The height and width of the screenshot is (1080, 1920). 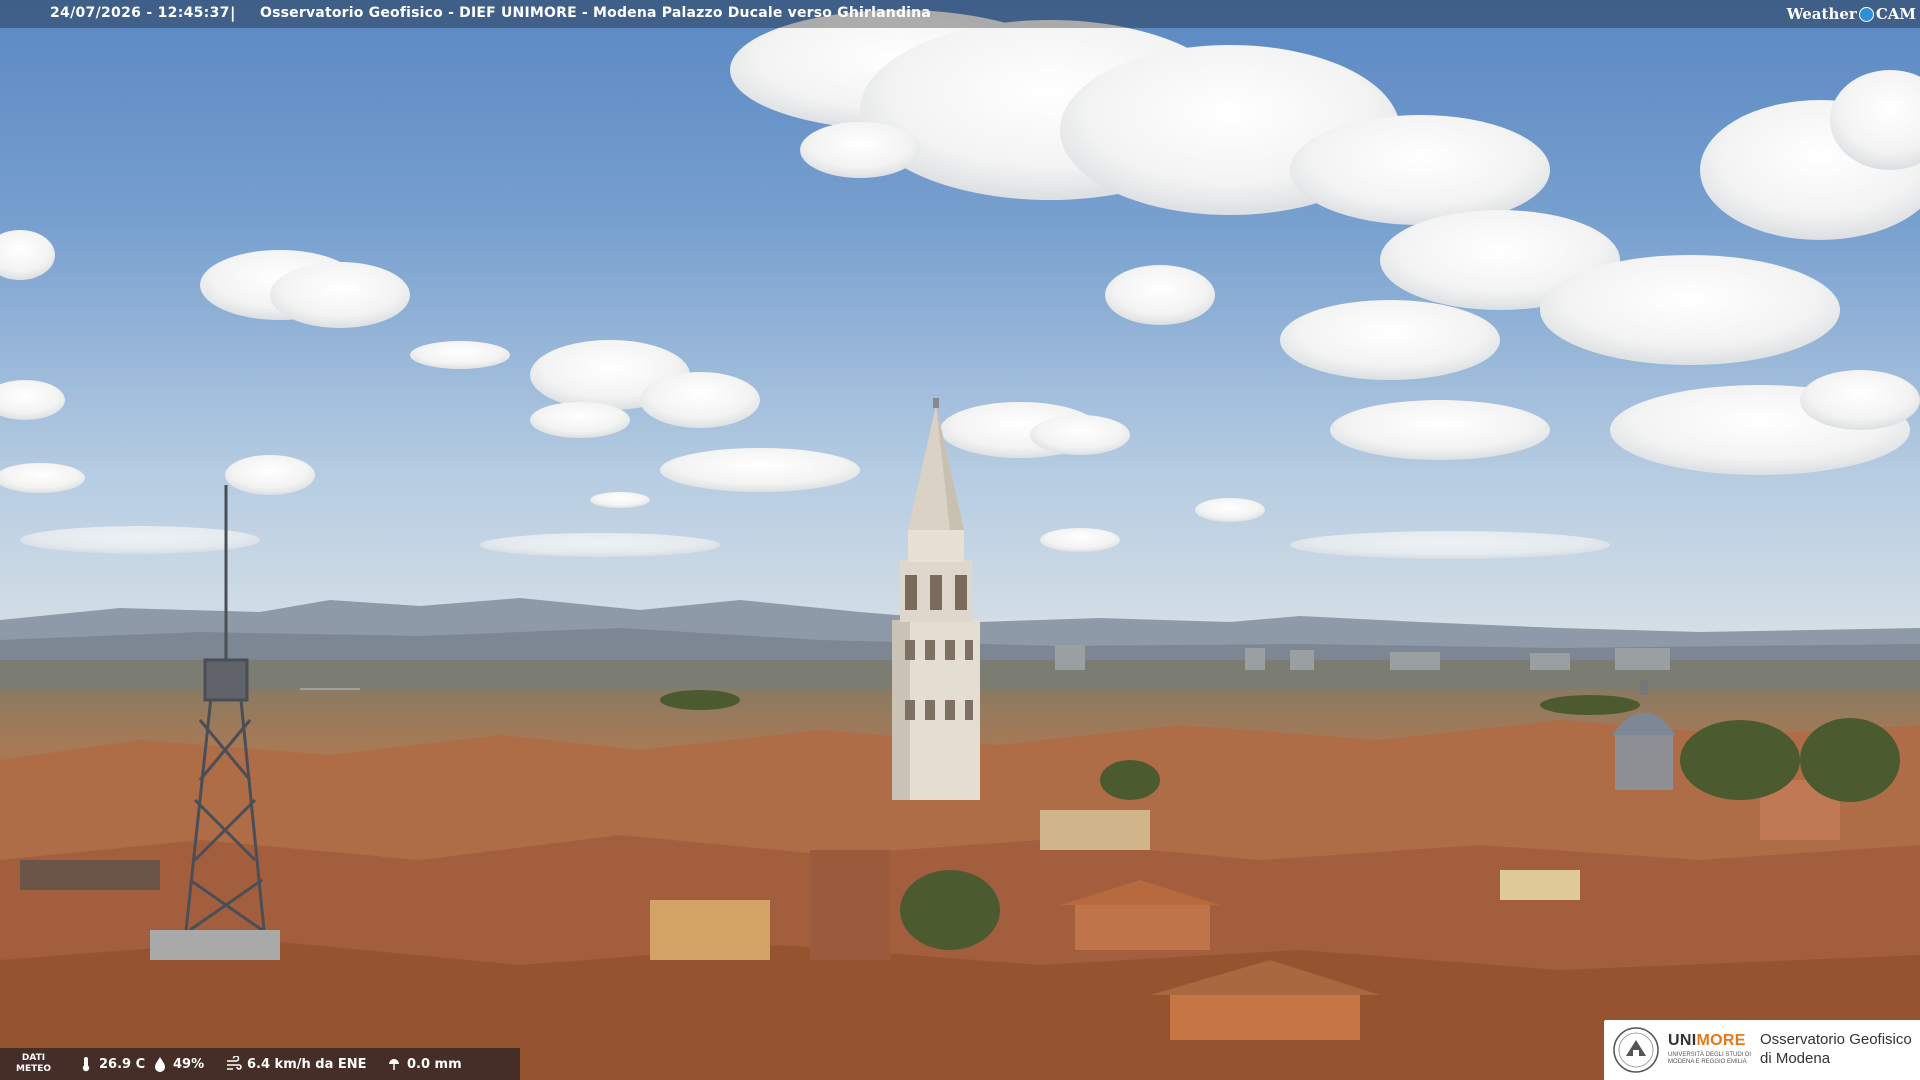 I want to click on university-seal-icon, so click(x=1636, y=1050).